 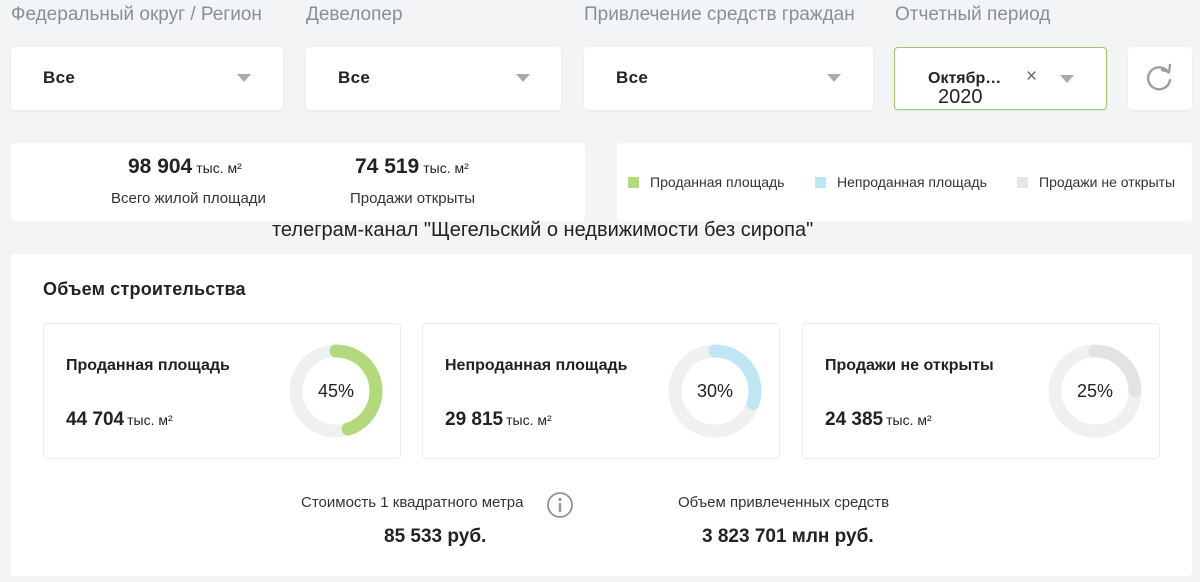 I want to click on section-title: Объем строительства, so click(x=144, y=289).